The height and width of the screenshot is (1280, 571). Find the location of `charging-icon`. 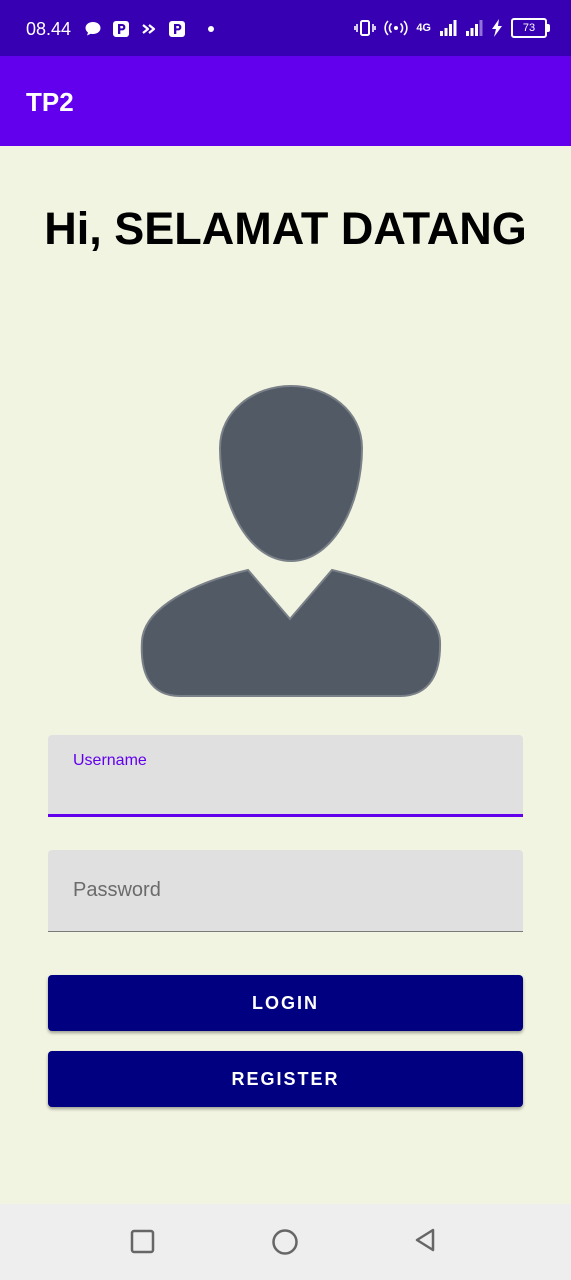

charging-icon is located at coordinates (497, 28).